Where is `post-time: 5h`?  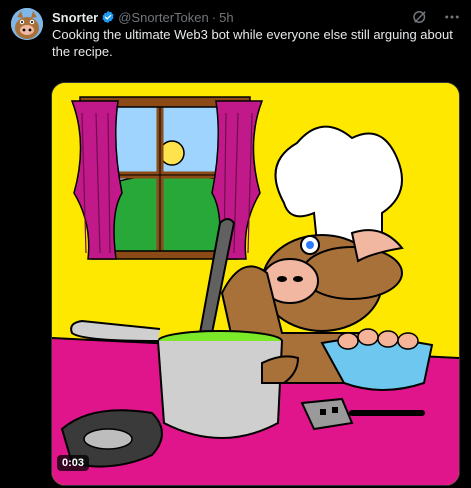
post-time: 5h is located at coordinates (226, 17).